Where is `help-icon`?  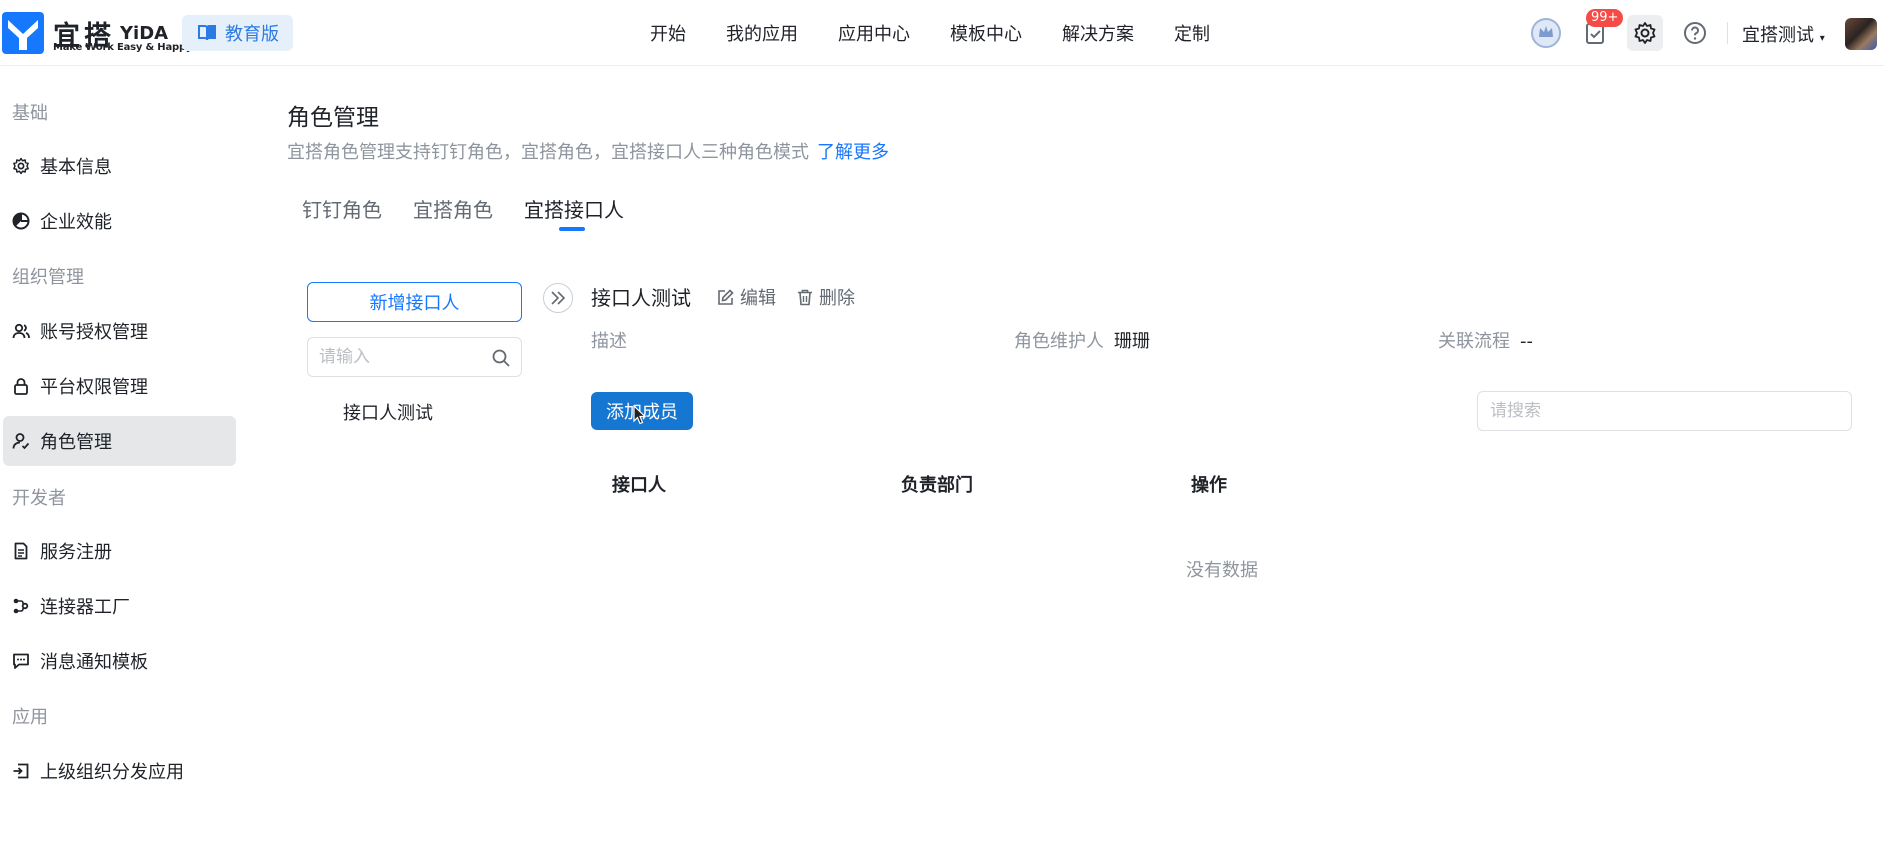
help-icon is located at coordinates (1695, 33).